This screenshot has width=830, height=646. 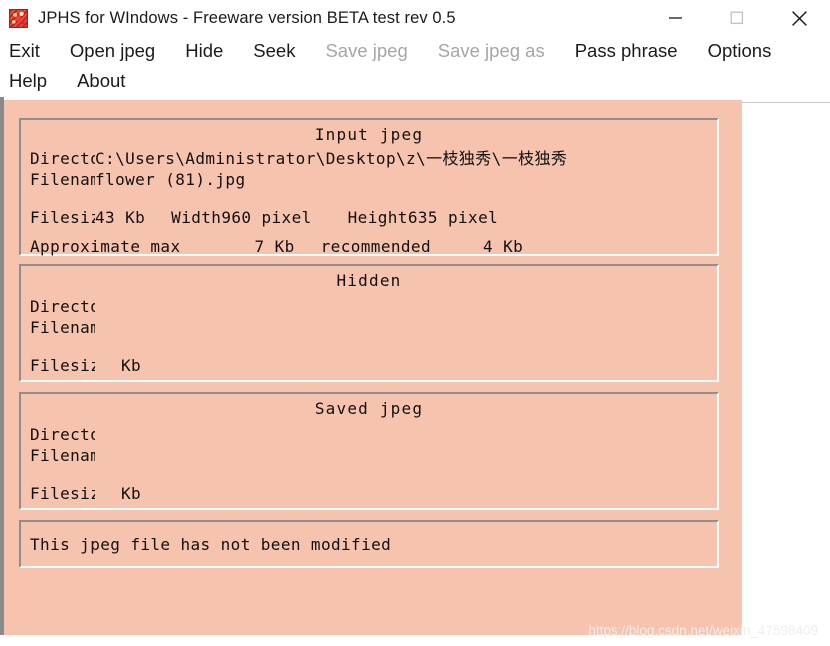 I want to click on saved-directory-label: Directory, so click(x=62, y=434).